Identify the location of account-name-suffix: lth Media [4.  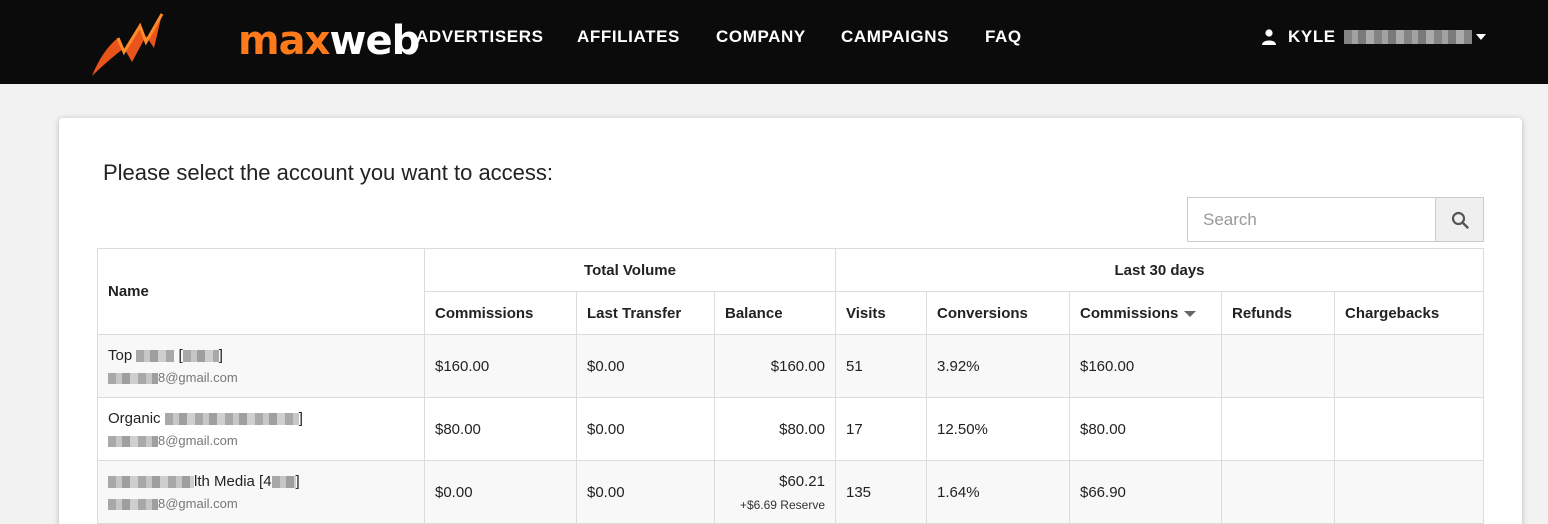
(233, 481).